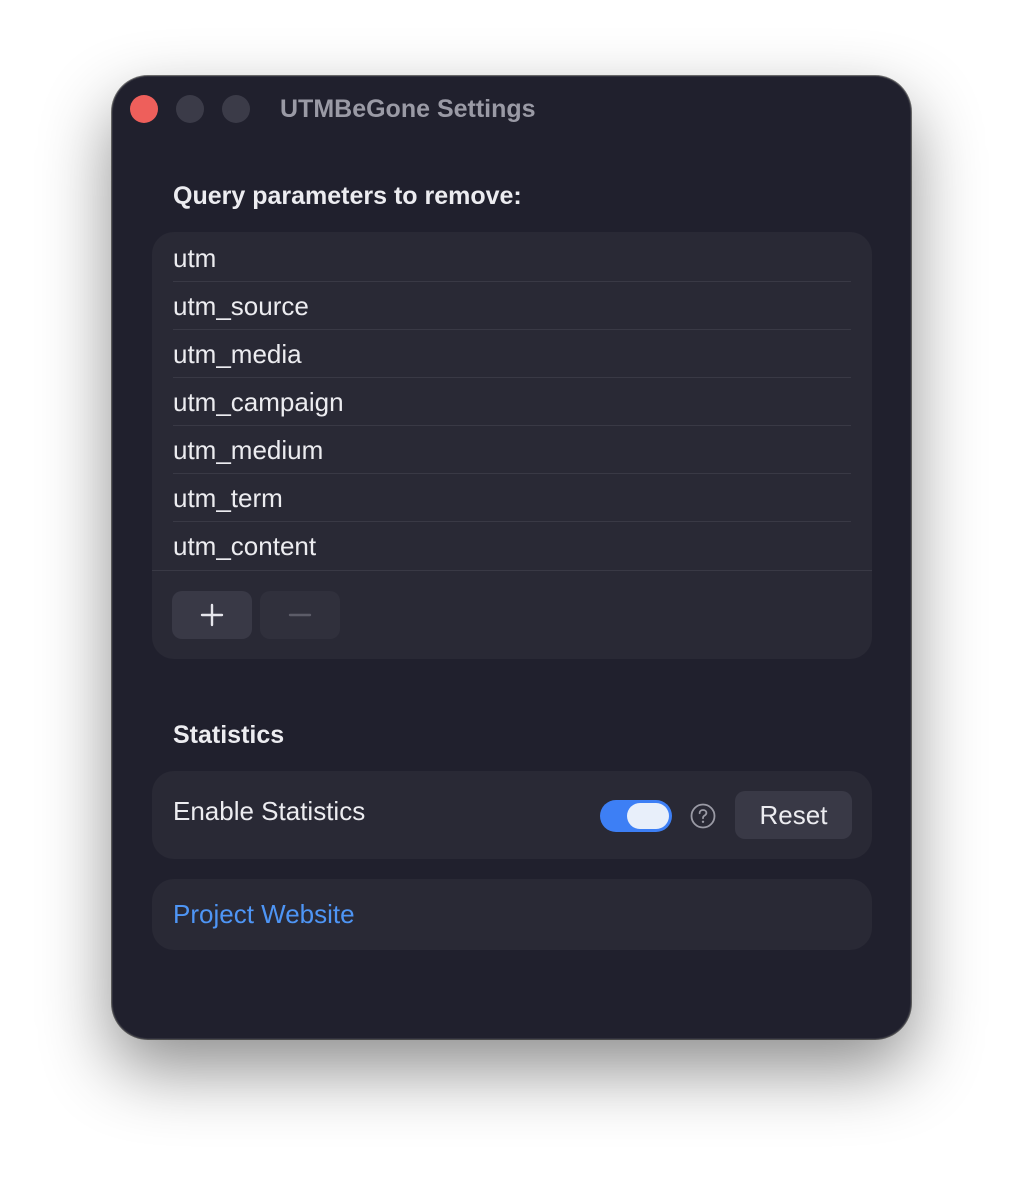  Describe the element at coordinates (512, 815) in the screenshot. I see `stats-panel: Enable Statistics Reset` at that location.